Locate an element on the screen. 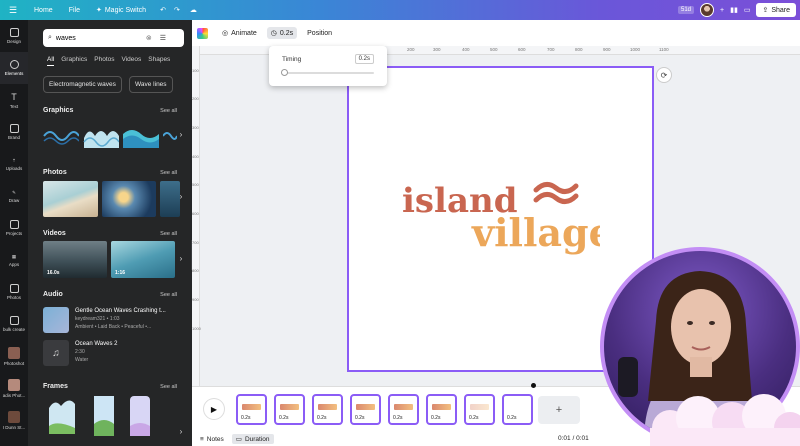 Image resolution: width=800 pixels, height=446 pixels. timing-slider-track is located at coordinates (328, 73).